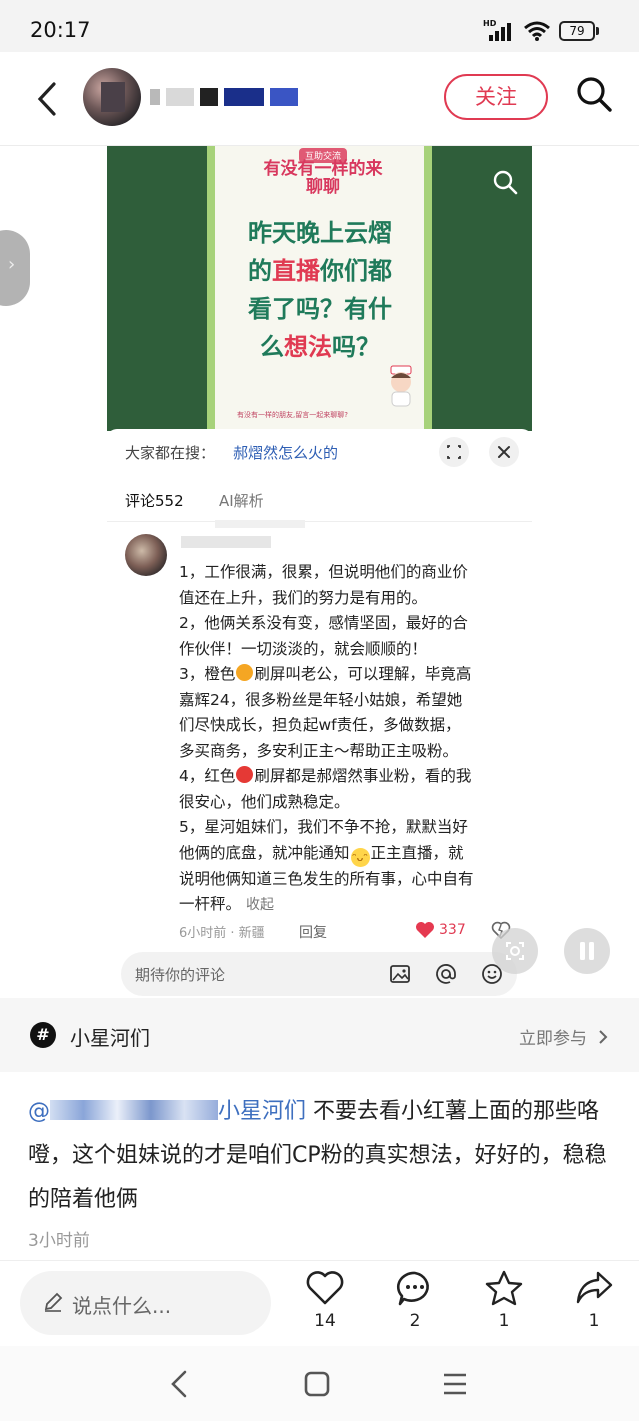 The width and height of the screenshot is (639, 1421). I want to click on star-icon, so click(504, 1288).